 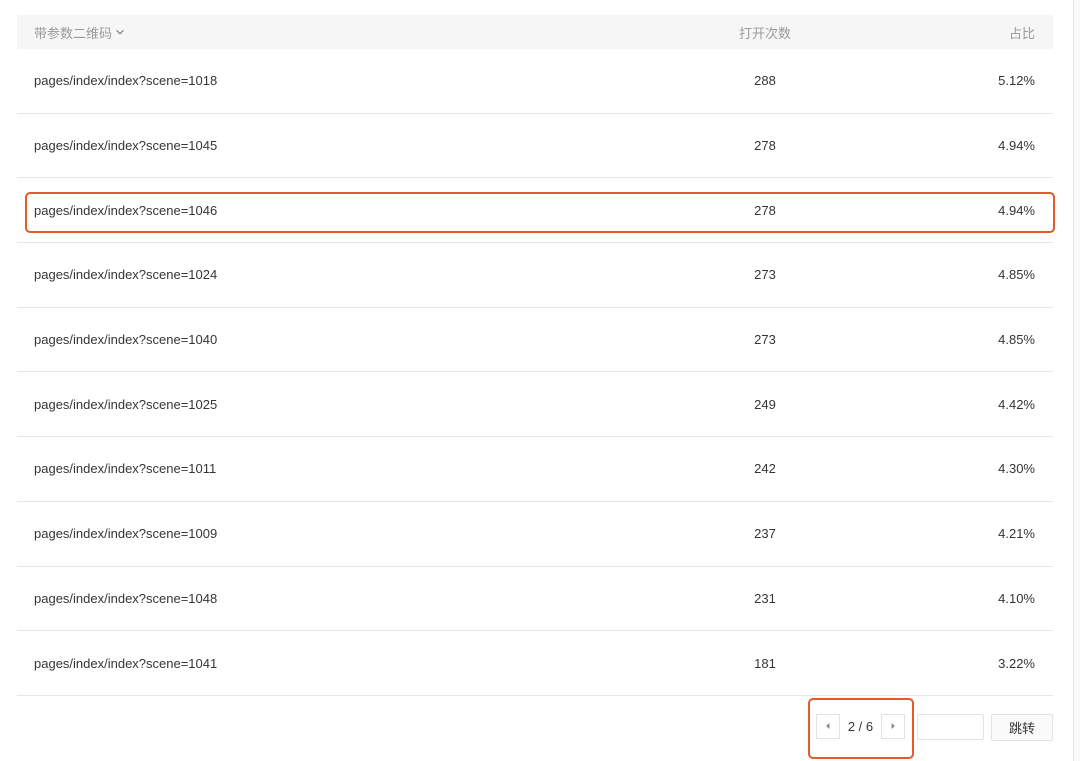 What do you see at coordinates (765, 81) in the screenshot?
I see `row-count: 288` at bounding box center [765, 81].